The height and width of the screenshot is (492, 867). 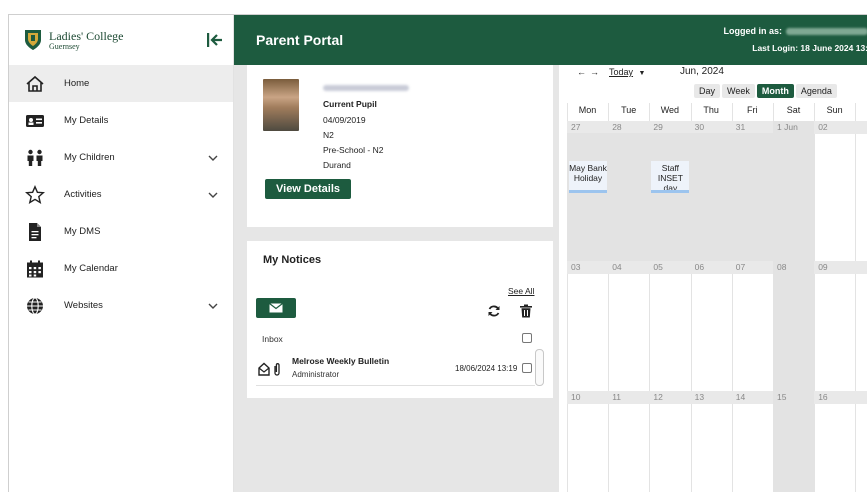 What do you see at coordinates (77, 83) in the screenshot?
I see `sidebar-item-label: Home` at bounding box center [77, 83].